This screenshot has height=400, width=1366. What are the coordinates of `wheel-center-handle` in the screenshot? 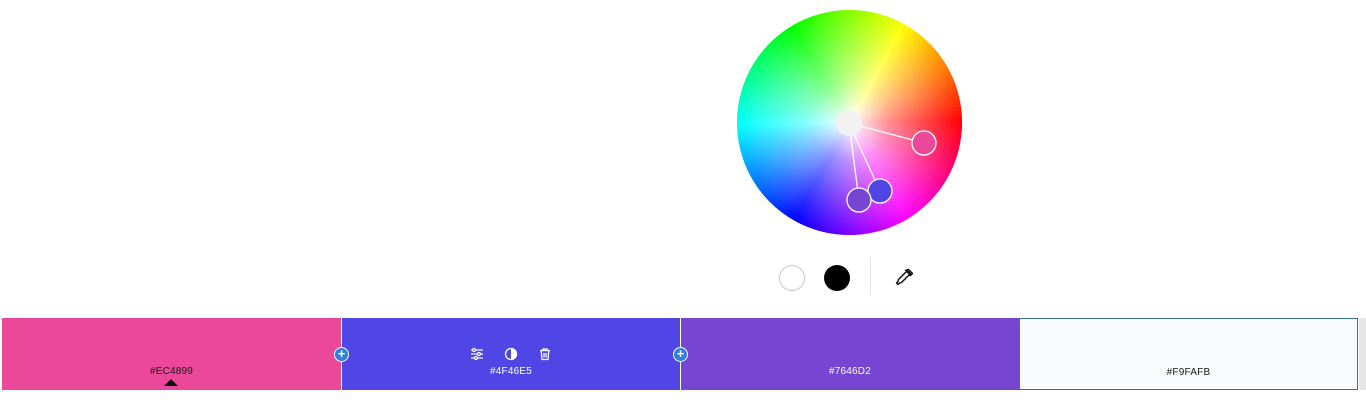 It's located at (849, 123).